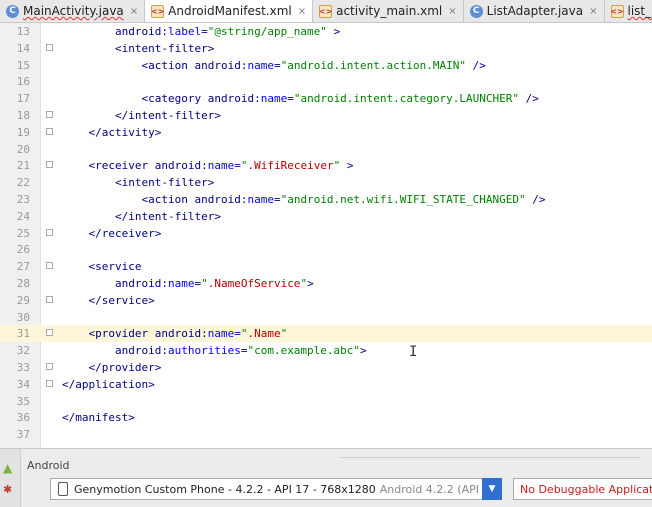 Image resolution: width=652 pixels, height=507 pixels. Describe the element at coordinates (48, 465) in the screenshot. I see `android-panel-title: Android` at that location.